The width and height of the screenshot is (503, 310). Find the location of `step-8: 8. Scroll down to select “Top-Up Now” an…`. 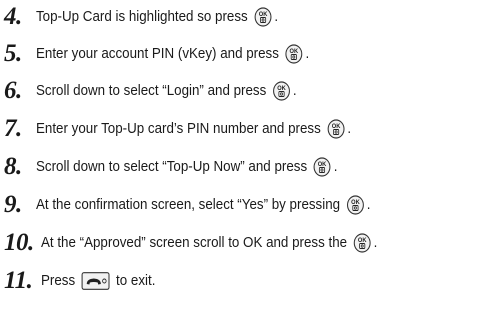

step-8: 8. Scroll down to select “Top-Up Now” an… is located at coordinates (191, 167).